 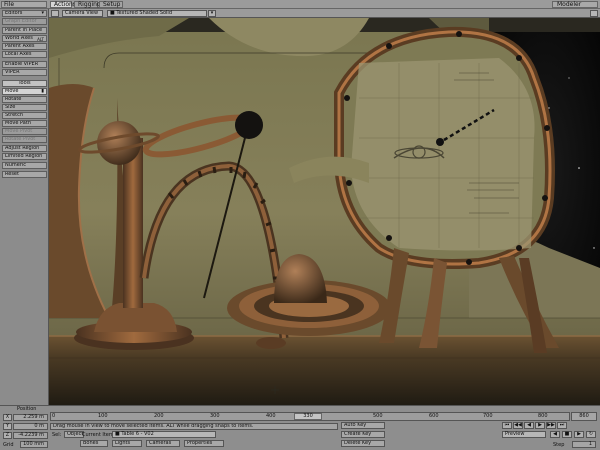 What do you see at coordinates (8, 445) in the screenshot?
I see `grid-label: Grid` at bounding box center [8, 445].